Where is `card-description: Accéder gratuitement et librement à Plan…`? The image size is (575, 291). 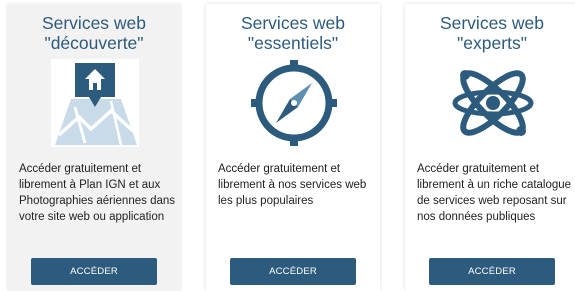
card-description: Accéder gratuitement et librement à Plan… is located at coordinates (97, 193).